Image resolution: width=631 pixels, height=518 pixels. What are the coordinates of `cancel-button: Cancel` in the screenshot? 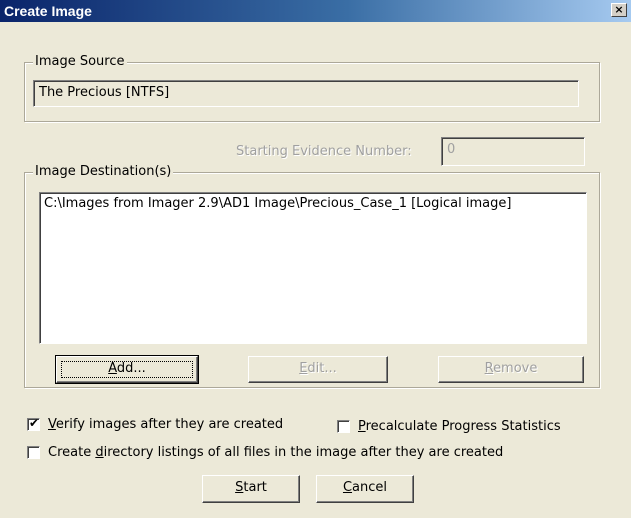 It's located at (365, 489).